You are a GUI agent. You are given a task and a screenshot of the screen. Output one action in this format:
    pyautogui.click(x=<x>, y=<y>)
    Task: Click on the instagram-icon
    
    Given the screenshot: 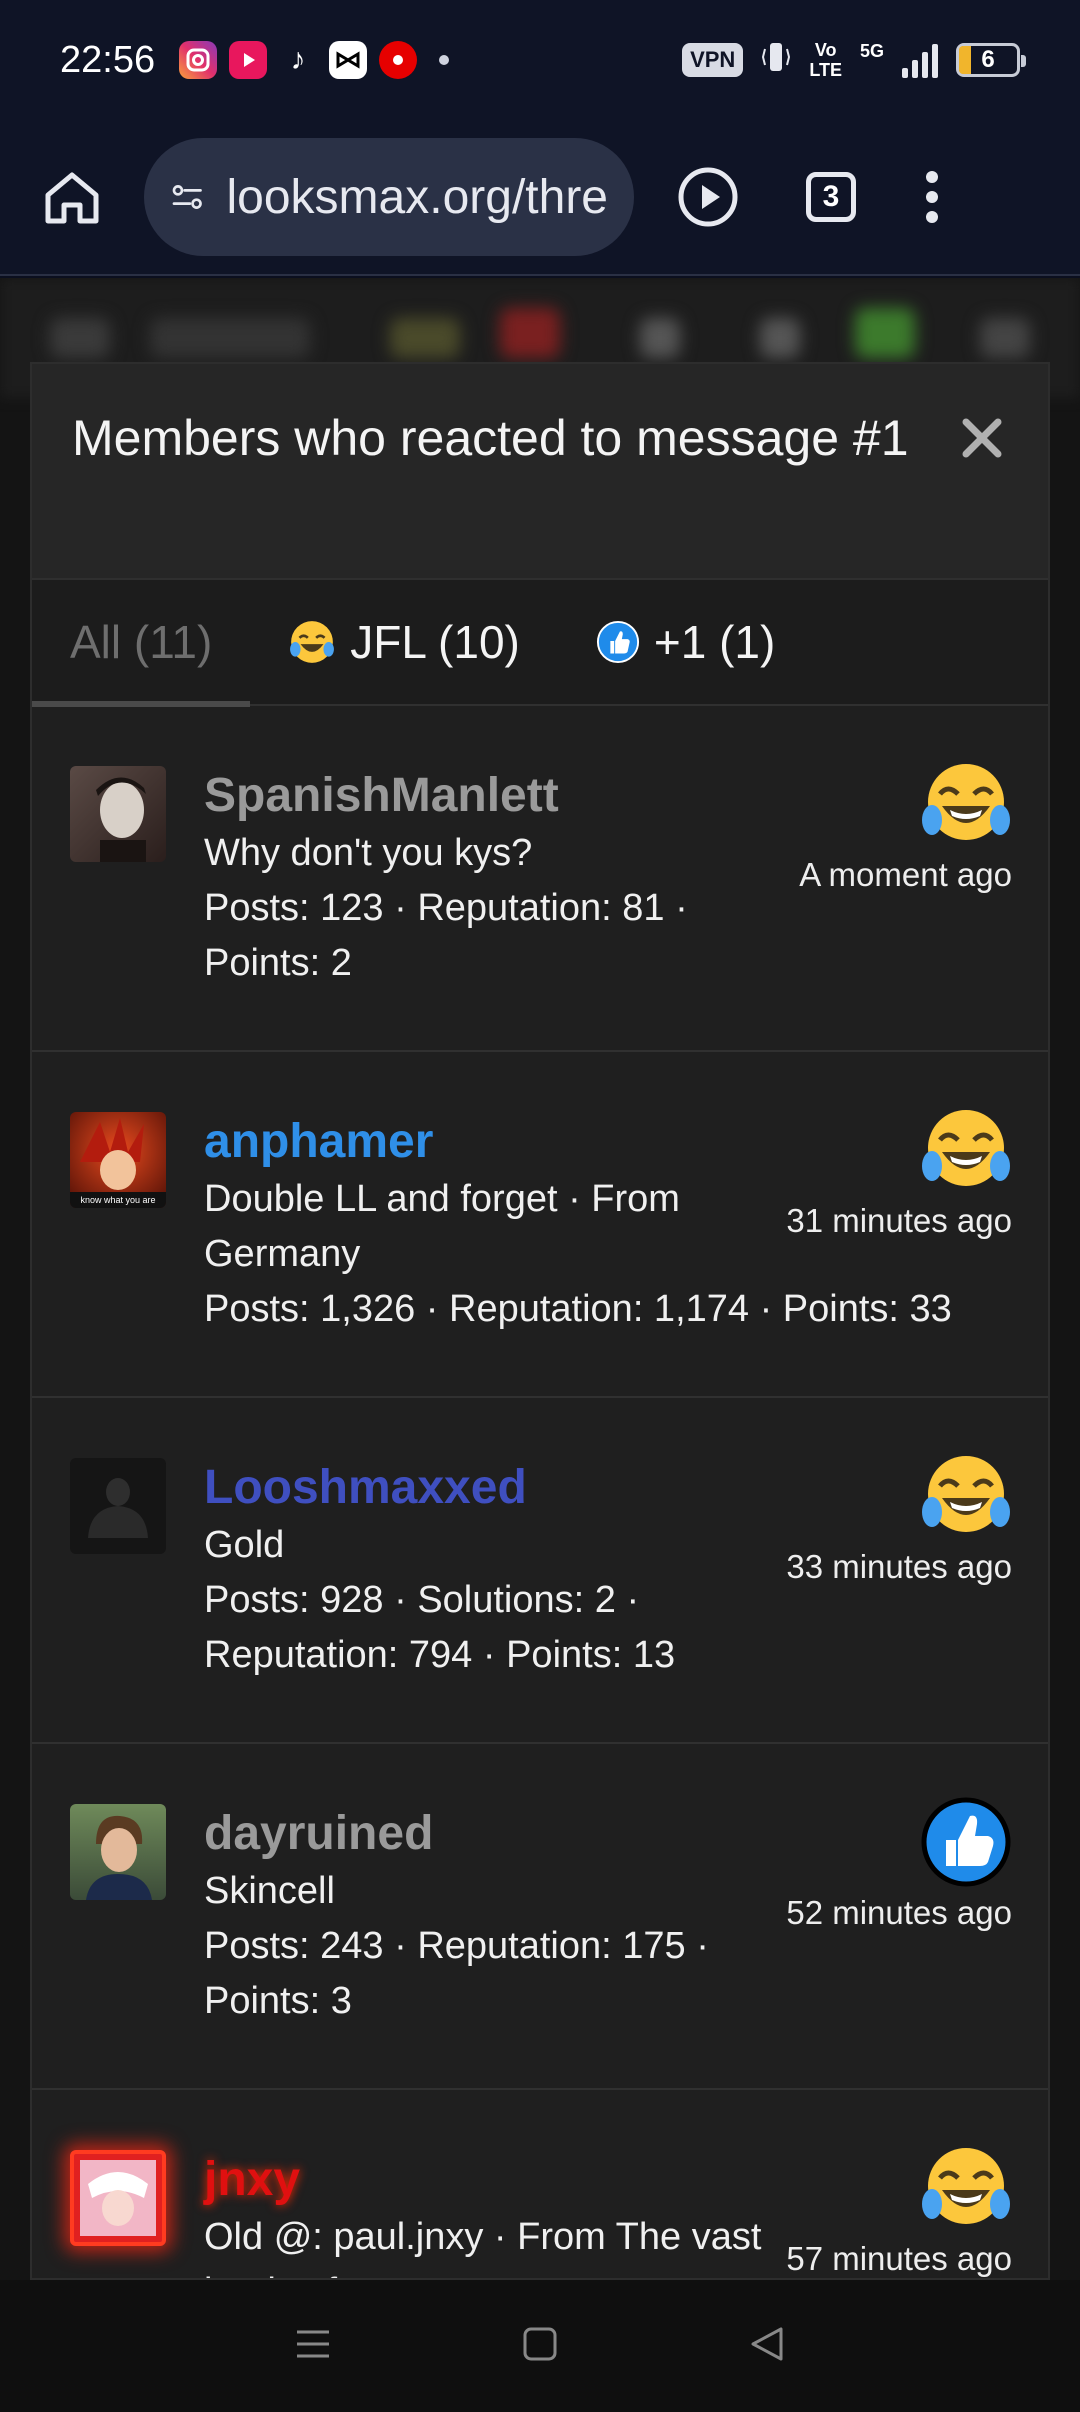 What is the action you would take?
    pyautogui.click(x=198, y=60)
    